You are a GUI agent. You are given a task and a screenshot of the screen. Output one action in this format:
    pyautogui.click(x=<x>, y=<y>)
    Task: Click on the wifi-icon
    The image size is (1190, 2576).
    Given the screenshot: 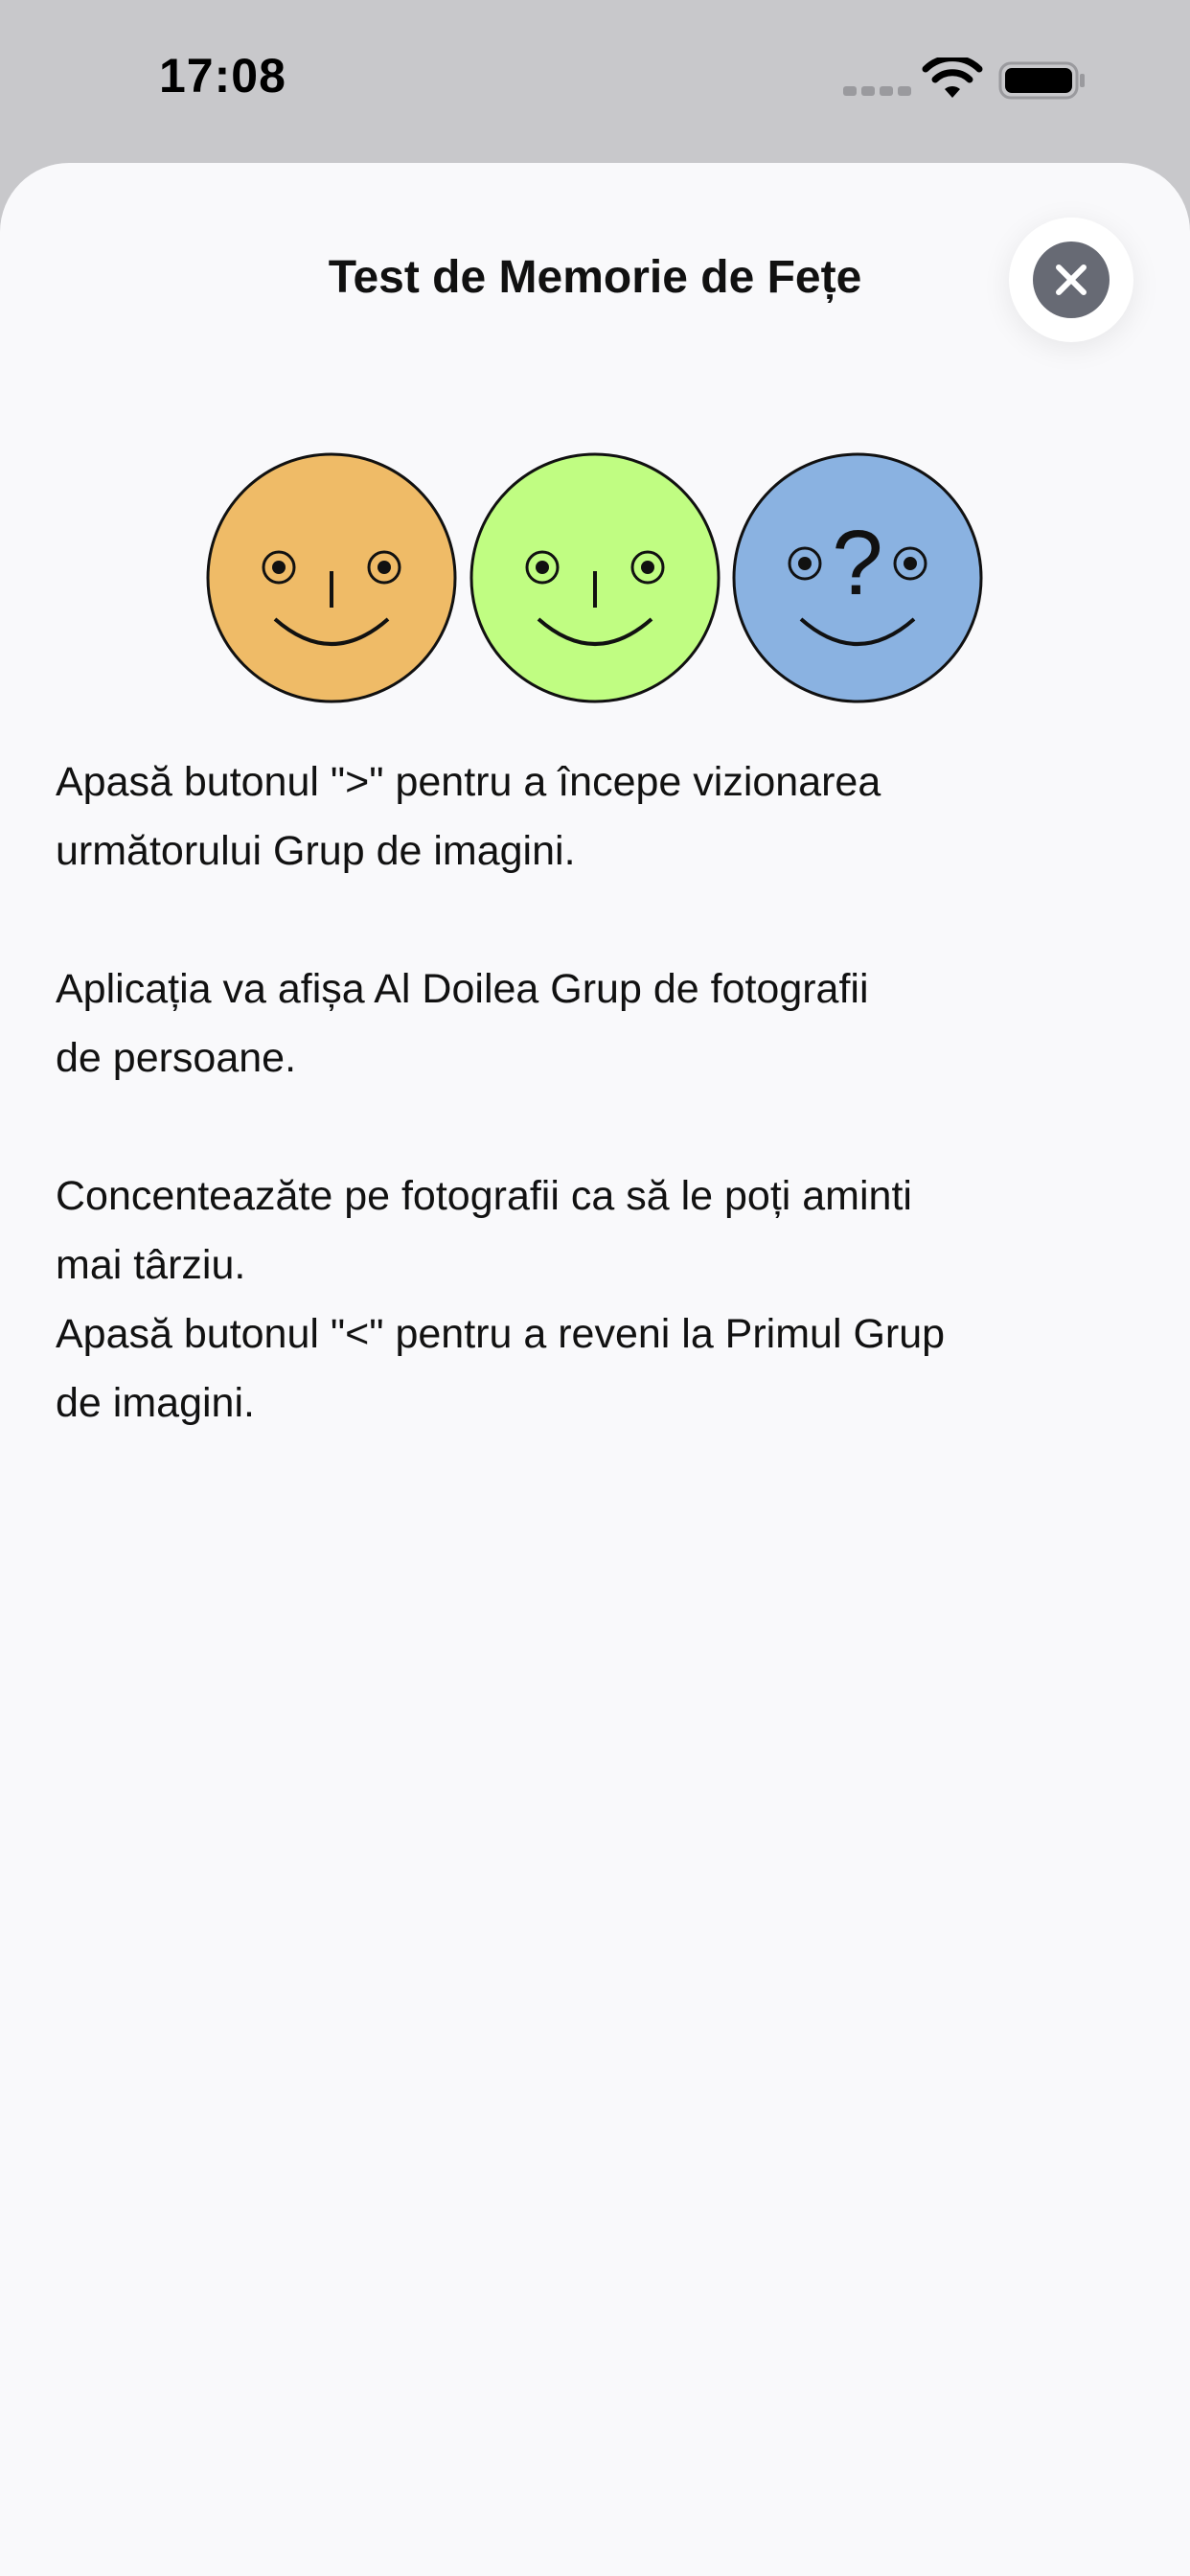 What is the action you would take?
    pyautogui.click(x=952, y=78)
    